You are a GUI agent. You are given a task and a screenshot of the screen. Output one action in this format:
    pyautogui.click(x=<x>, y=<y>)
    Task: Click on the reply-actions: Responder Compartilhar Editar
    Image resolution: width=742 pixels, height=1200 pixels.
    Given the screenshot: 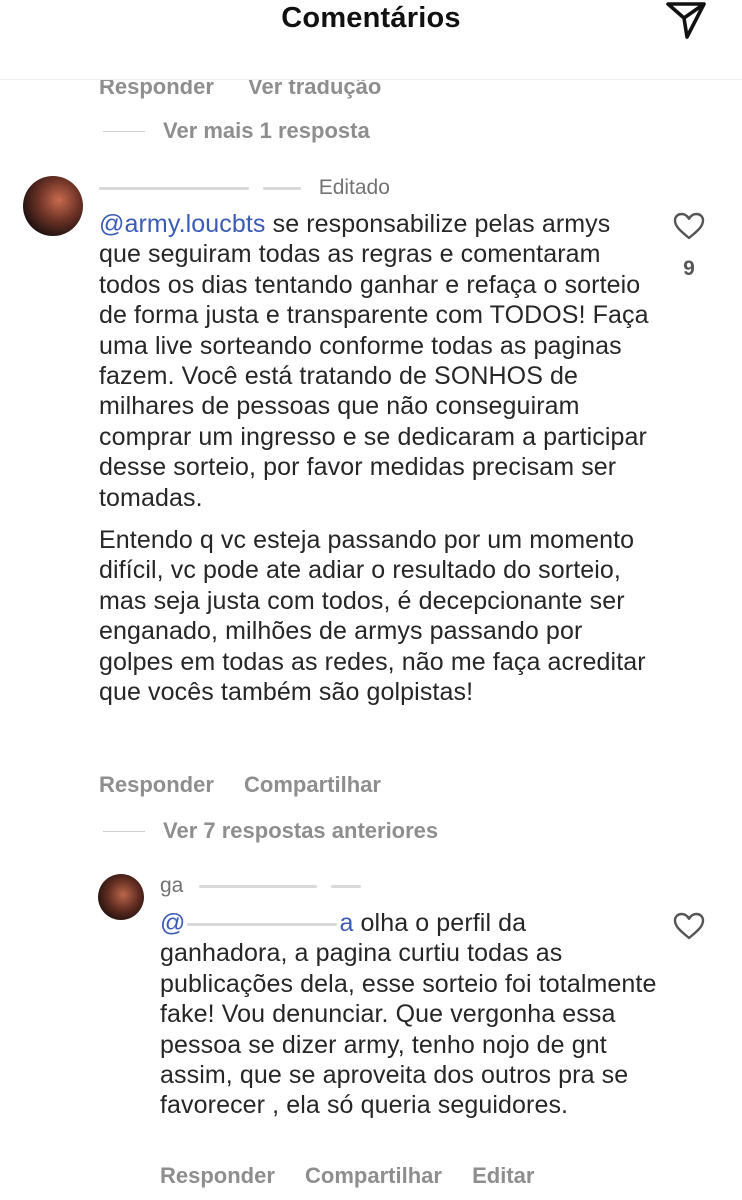 What is the action you would take?
    pyautogui.click(x=359, y=1176)
    